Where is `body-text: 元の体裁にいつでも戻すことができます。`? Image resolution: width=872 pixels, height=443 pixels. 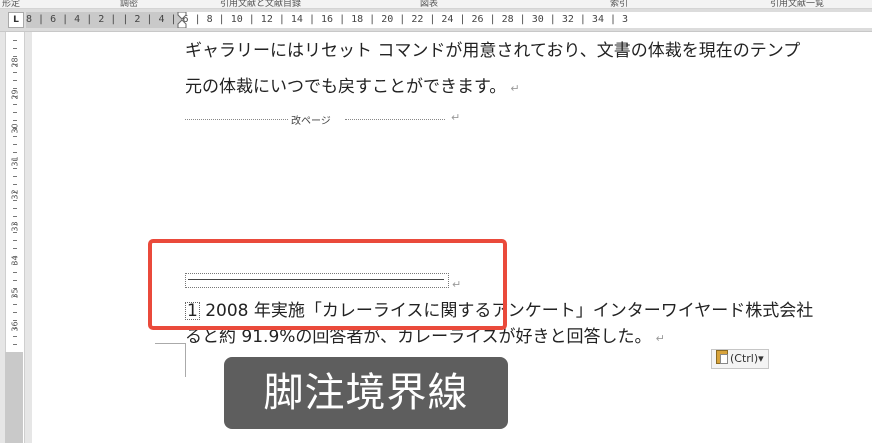 body-text: 元の体裁にいつでも戻すことができます。 is located at coordinates (346, 87).